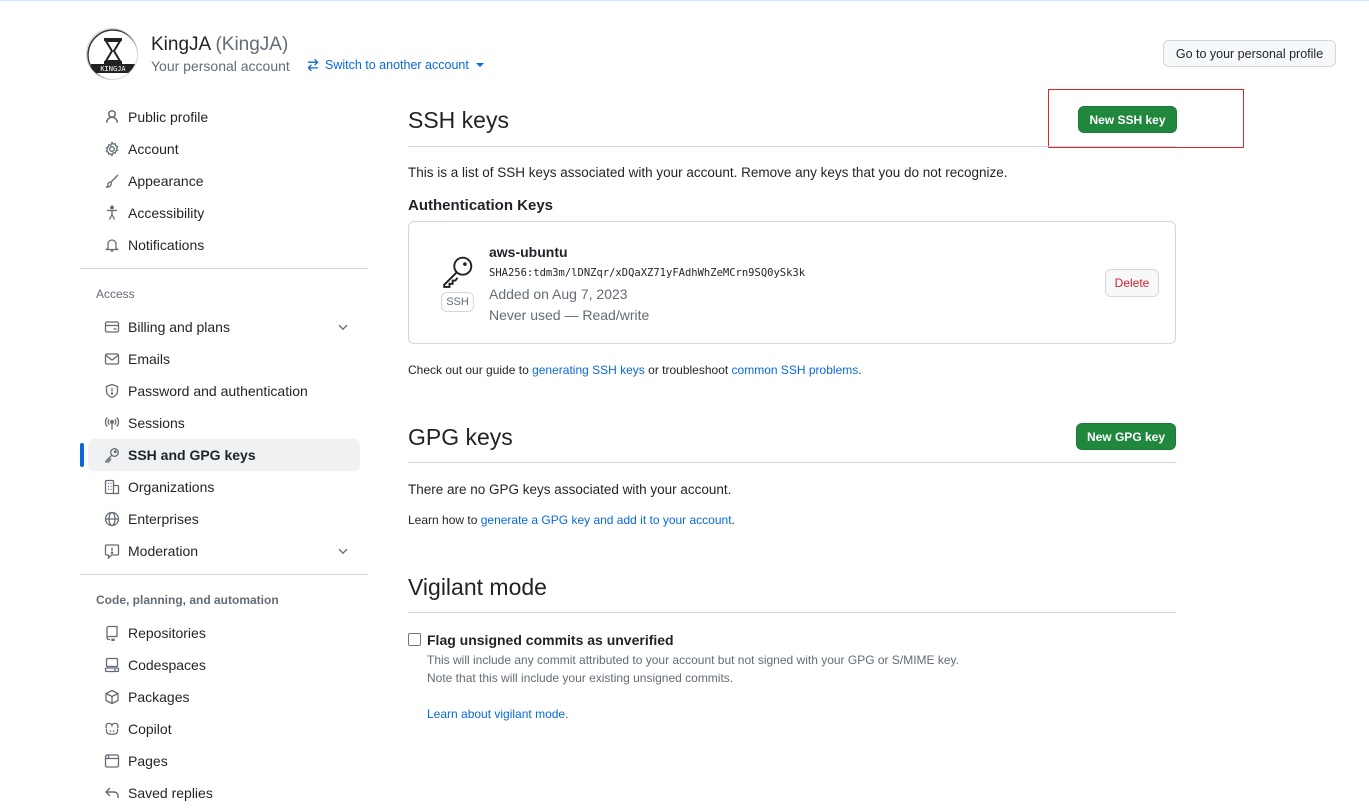 The image size is (1369, 812). Describe the element at coordinates (112, 729) in the screenshot. I see `copilot-icon` at that location.